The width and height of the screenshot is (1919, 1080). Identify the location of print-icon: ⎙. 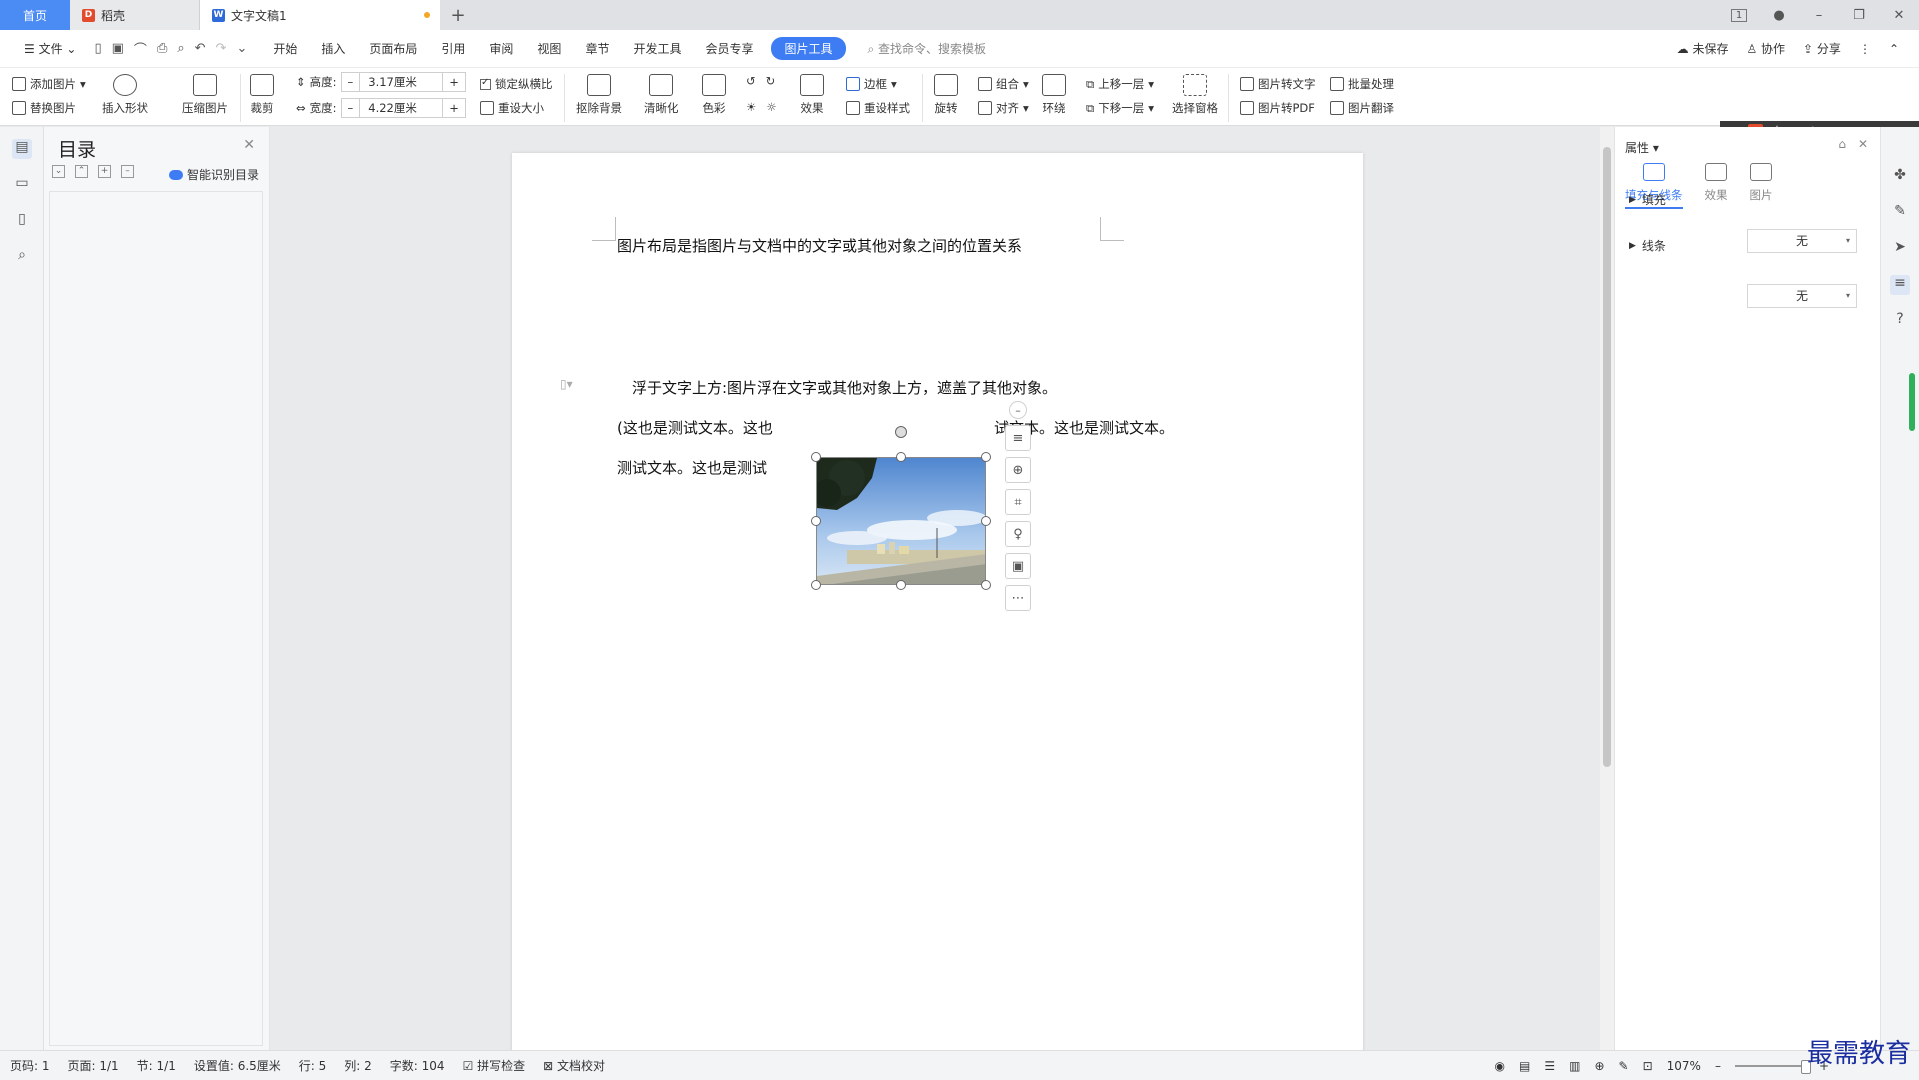
(162, 48).